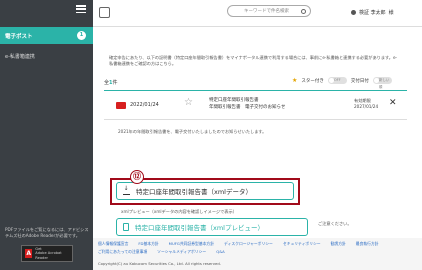 The height and width of the screenshot is (270, 422). I want to click on footer-link: 最良執行方針, so click(367, 244).